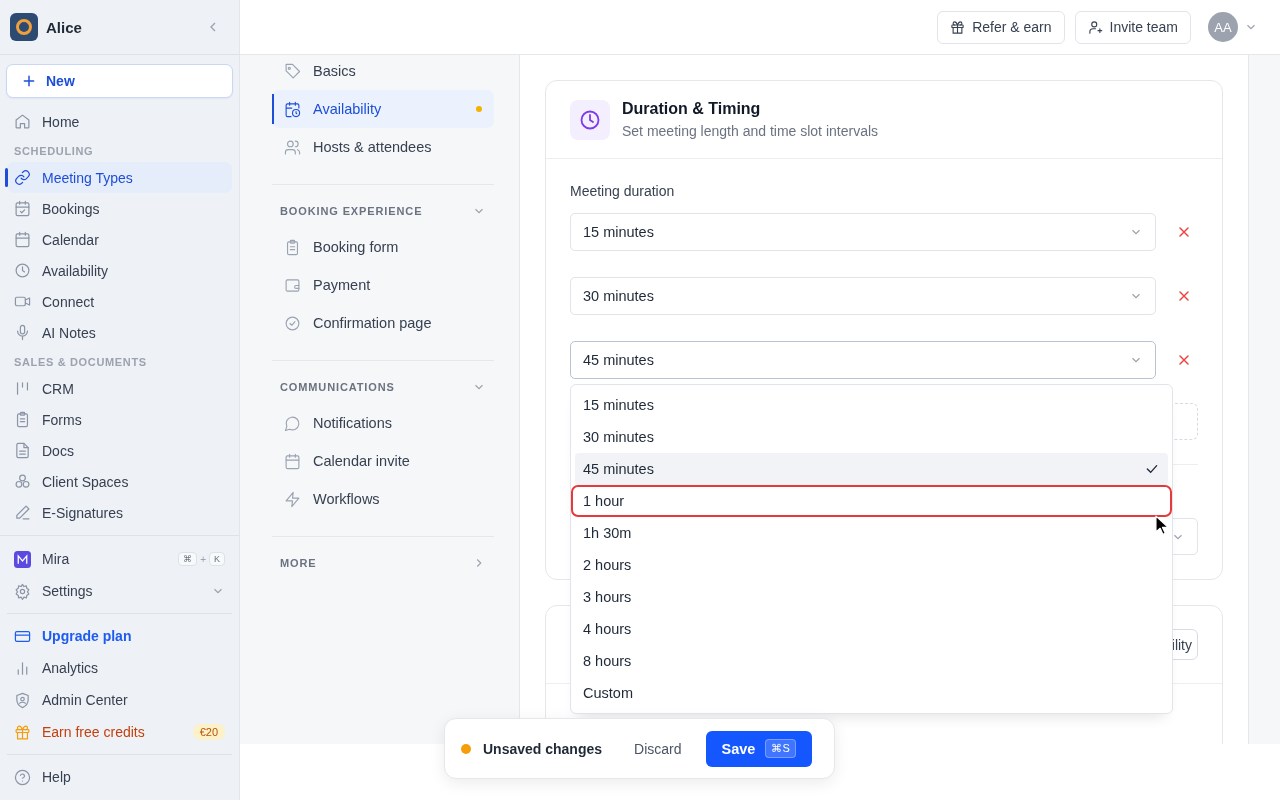 Image resolution: width=1280 pixels, height=800 pixels. What do you see at coordinates (188, 559) in the screenshot?
I see `key-cap: ⌘` at bounding box center [188, 559].